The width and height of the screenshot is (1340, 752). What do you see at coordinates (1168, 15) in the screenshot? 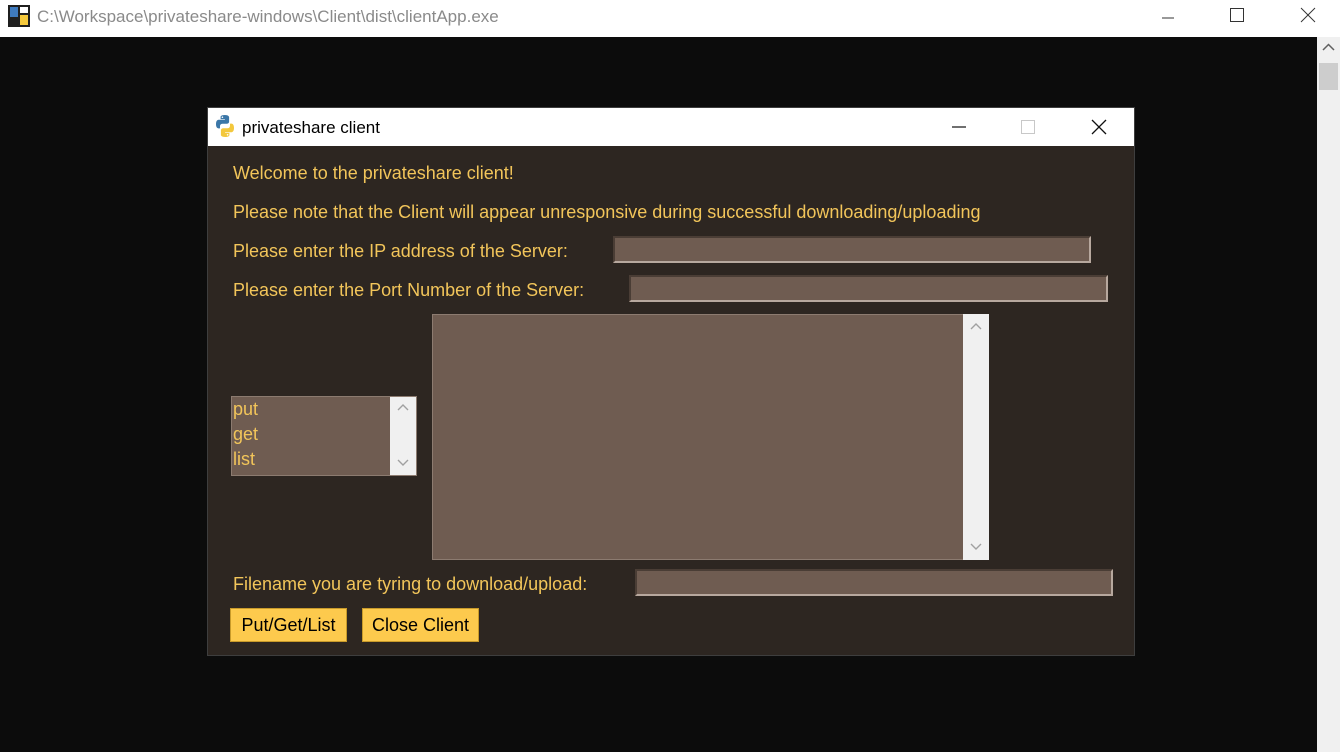
I see `outer-minimize-button` at bounding box center [1168, 15].